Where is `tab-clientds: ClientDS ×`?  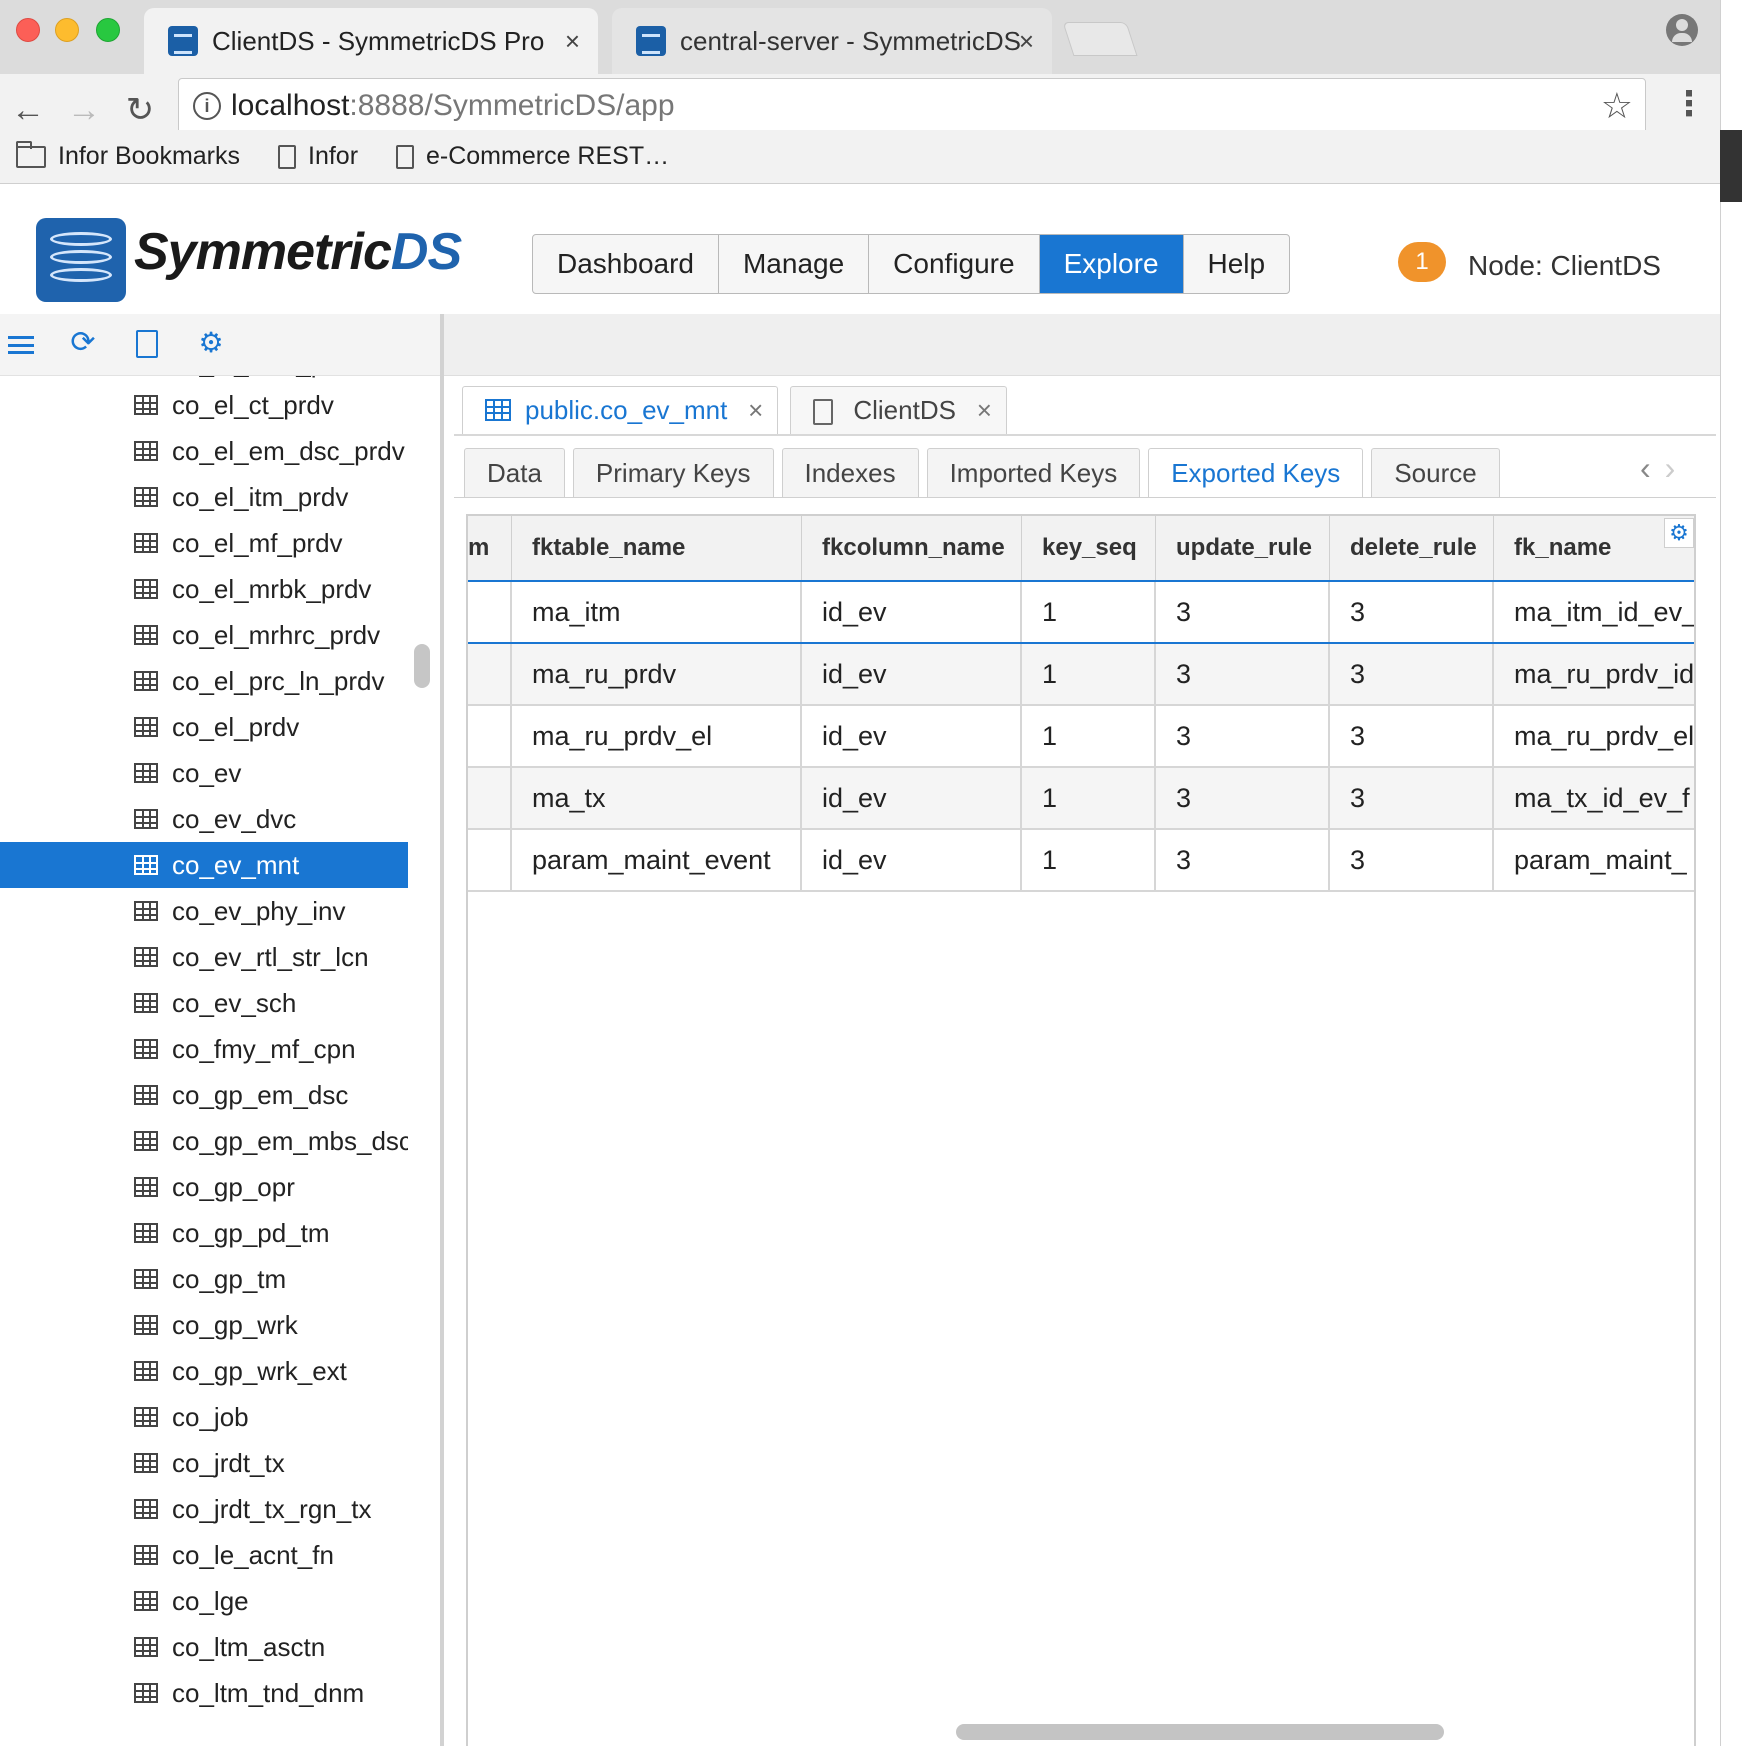
tab-clientds: ClientDS × is located at coordinates (898, 410).